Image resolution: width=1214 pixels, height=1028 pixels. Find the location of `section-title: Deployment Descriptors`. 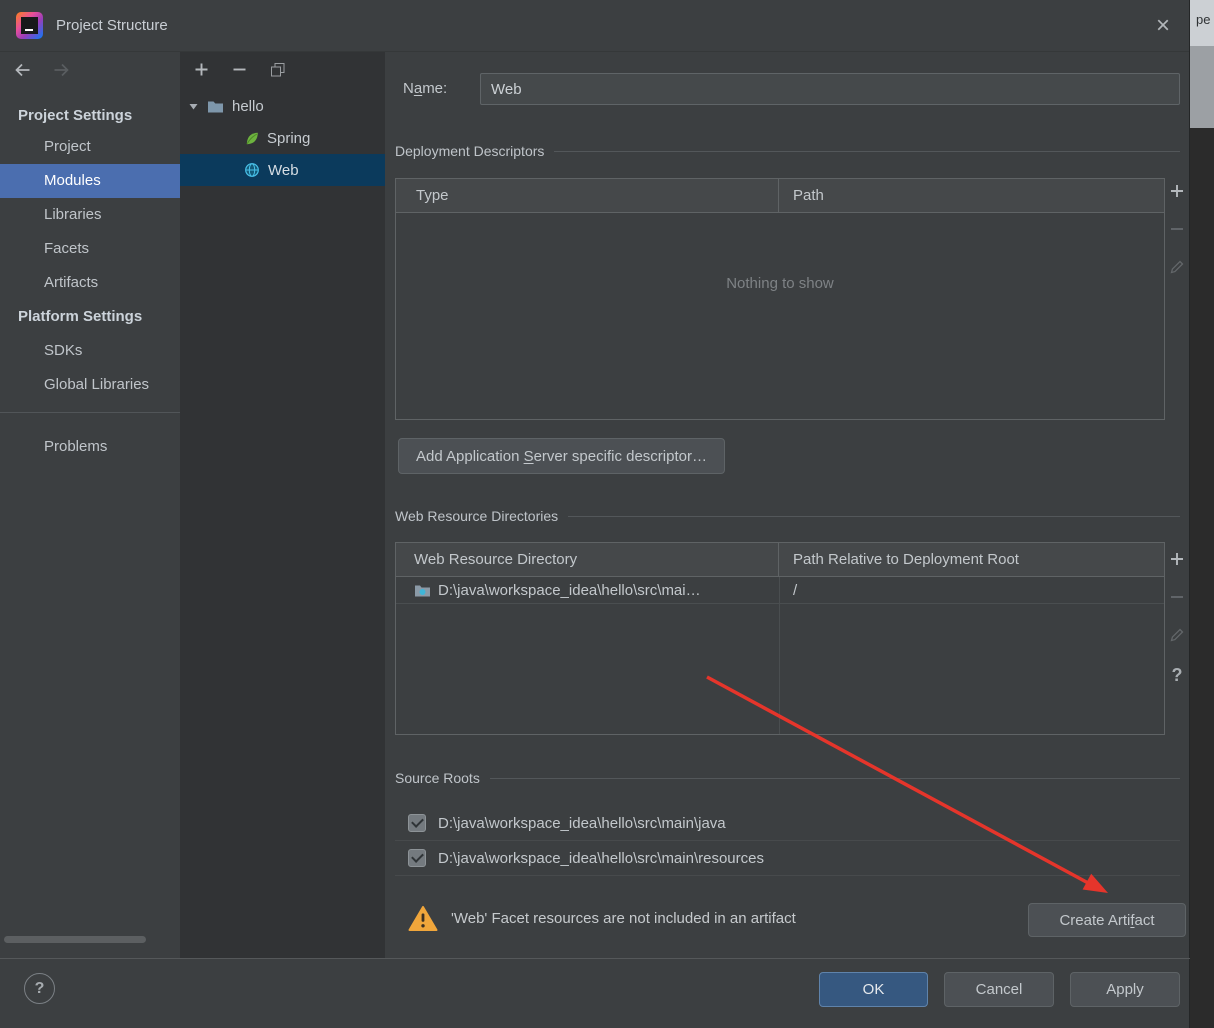

section-title: Deployment Descriptors is located at coordinates (470, 151).